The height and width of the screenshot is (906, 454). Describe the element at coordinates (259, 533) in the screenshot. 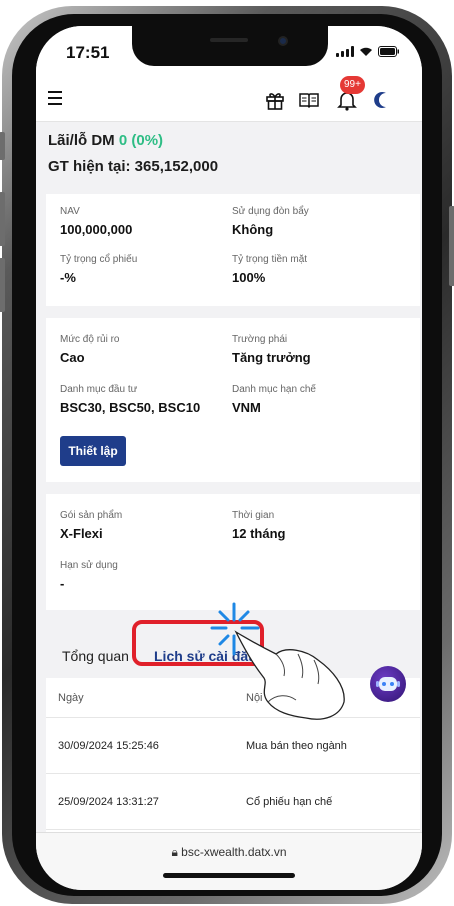

I see `term-value: 12 tháng` at that location.